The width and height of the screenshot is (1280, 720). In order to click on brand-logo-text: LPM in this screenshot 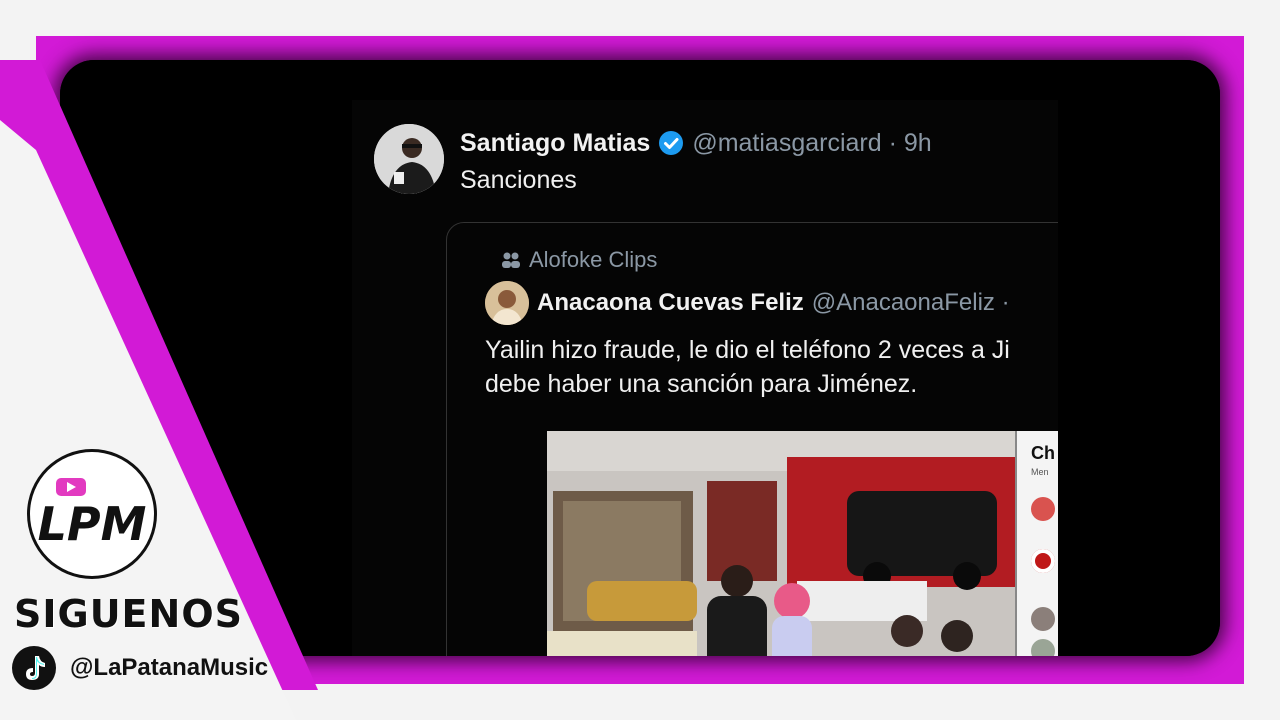, I will do `click(92, 524)`.